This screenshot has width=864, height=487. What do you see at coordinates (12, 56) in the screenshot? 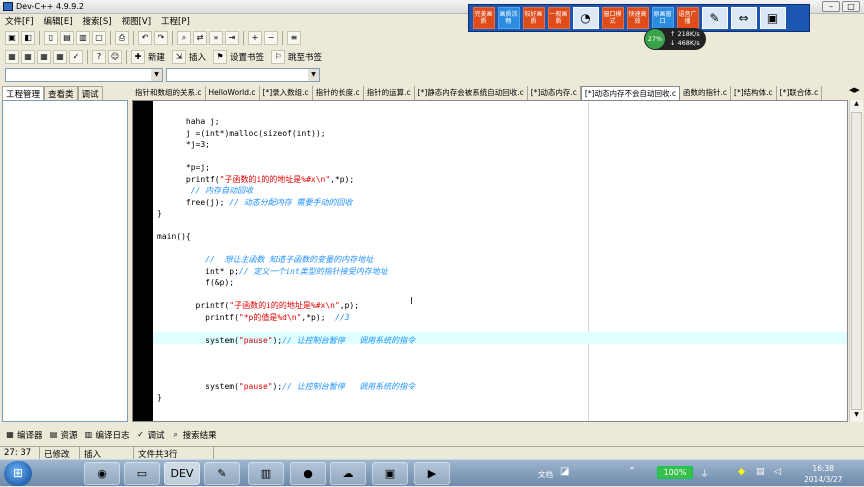
I see `compile-icon: ▦` at bounding box center [12, 56].